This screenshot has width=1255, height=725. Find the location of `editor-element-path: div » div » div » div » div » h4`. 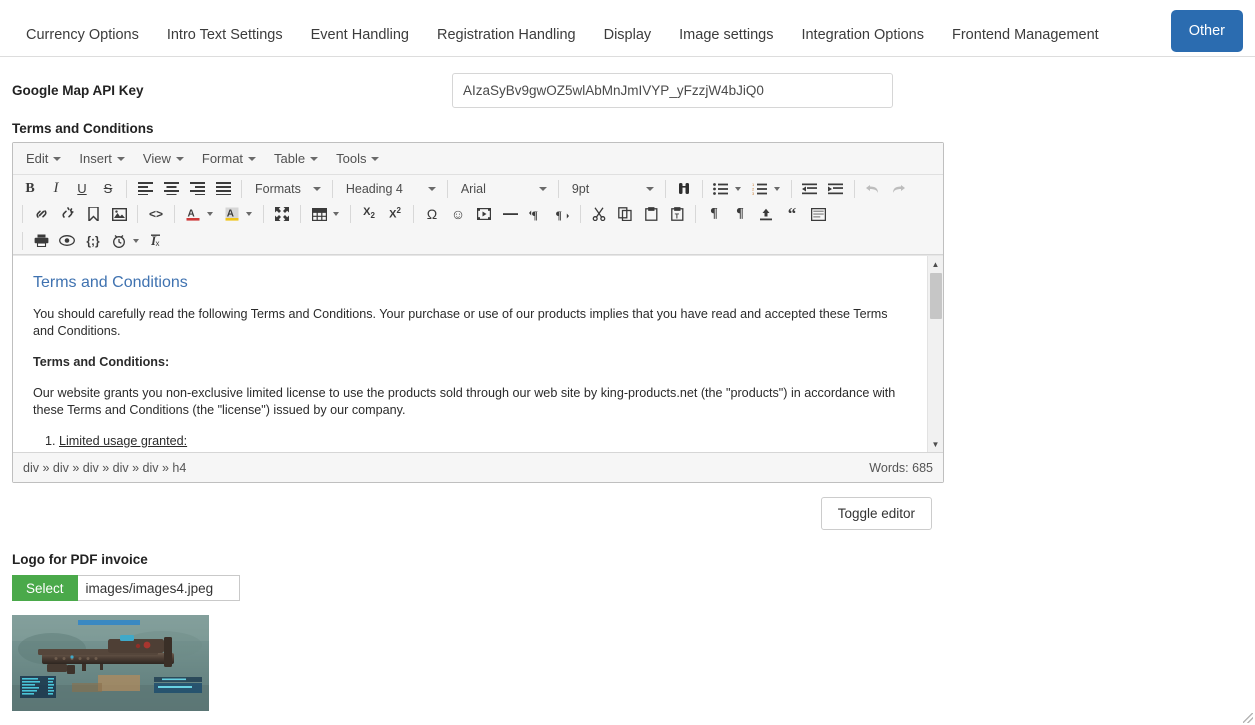

editor-element-path: div » div » div » div » div » h4 is located at coordinates (446, 468).